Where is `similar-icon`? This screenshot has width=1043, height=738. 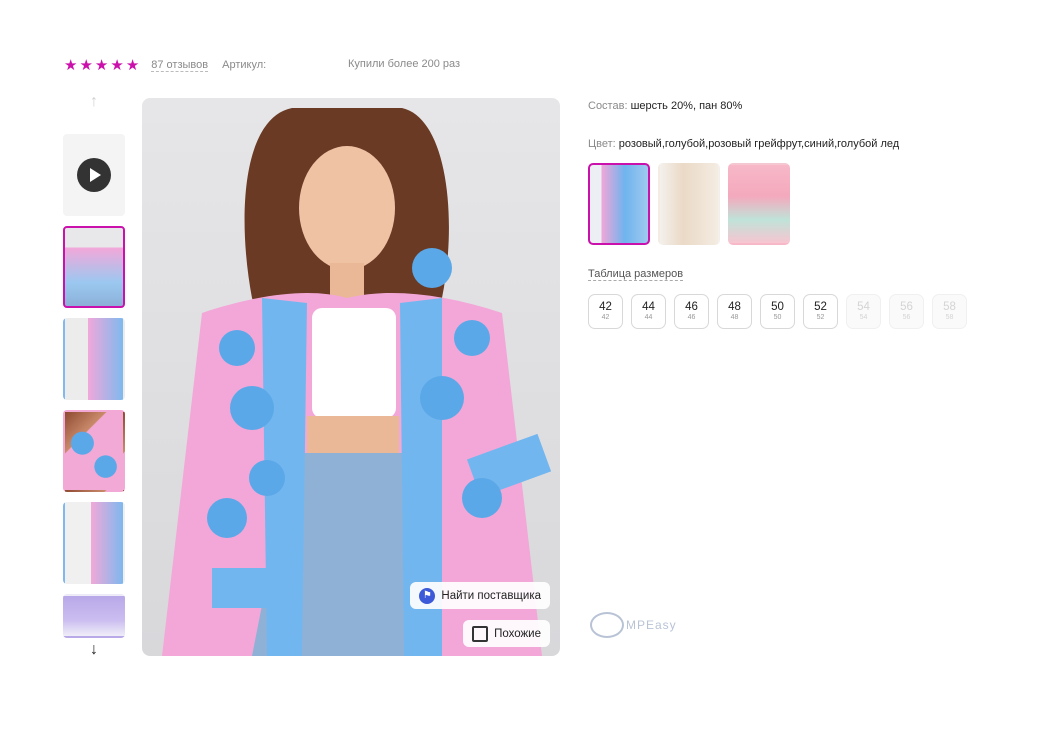
similar-icon is located at coordinates (480, 633).